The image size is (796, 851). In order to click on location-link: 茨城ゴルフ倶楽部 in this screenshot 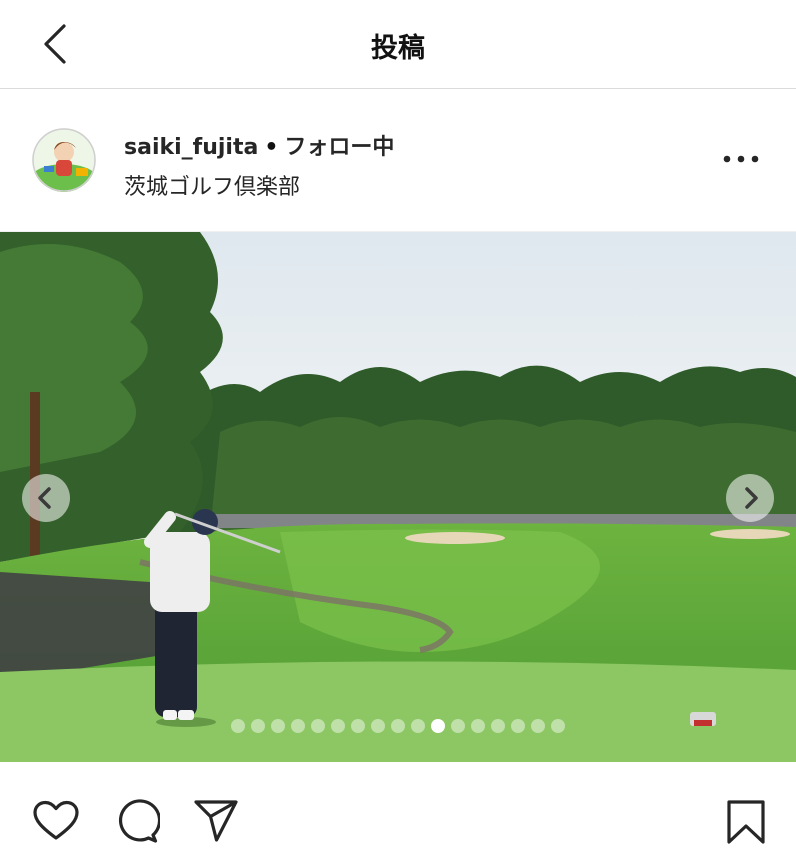, I will do `click(212, 185)`.